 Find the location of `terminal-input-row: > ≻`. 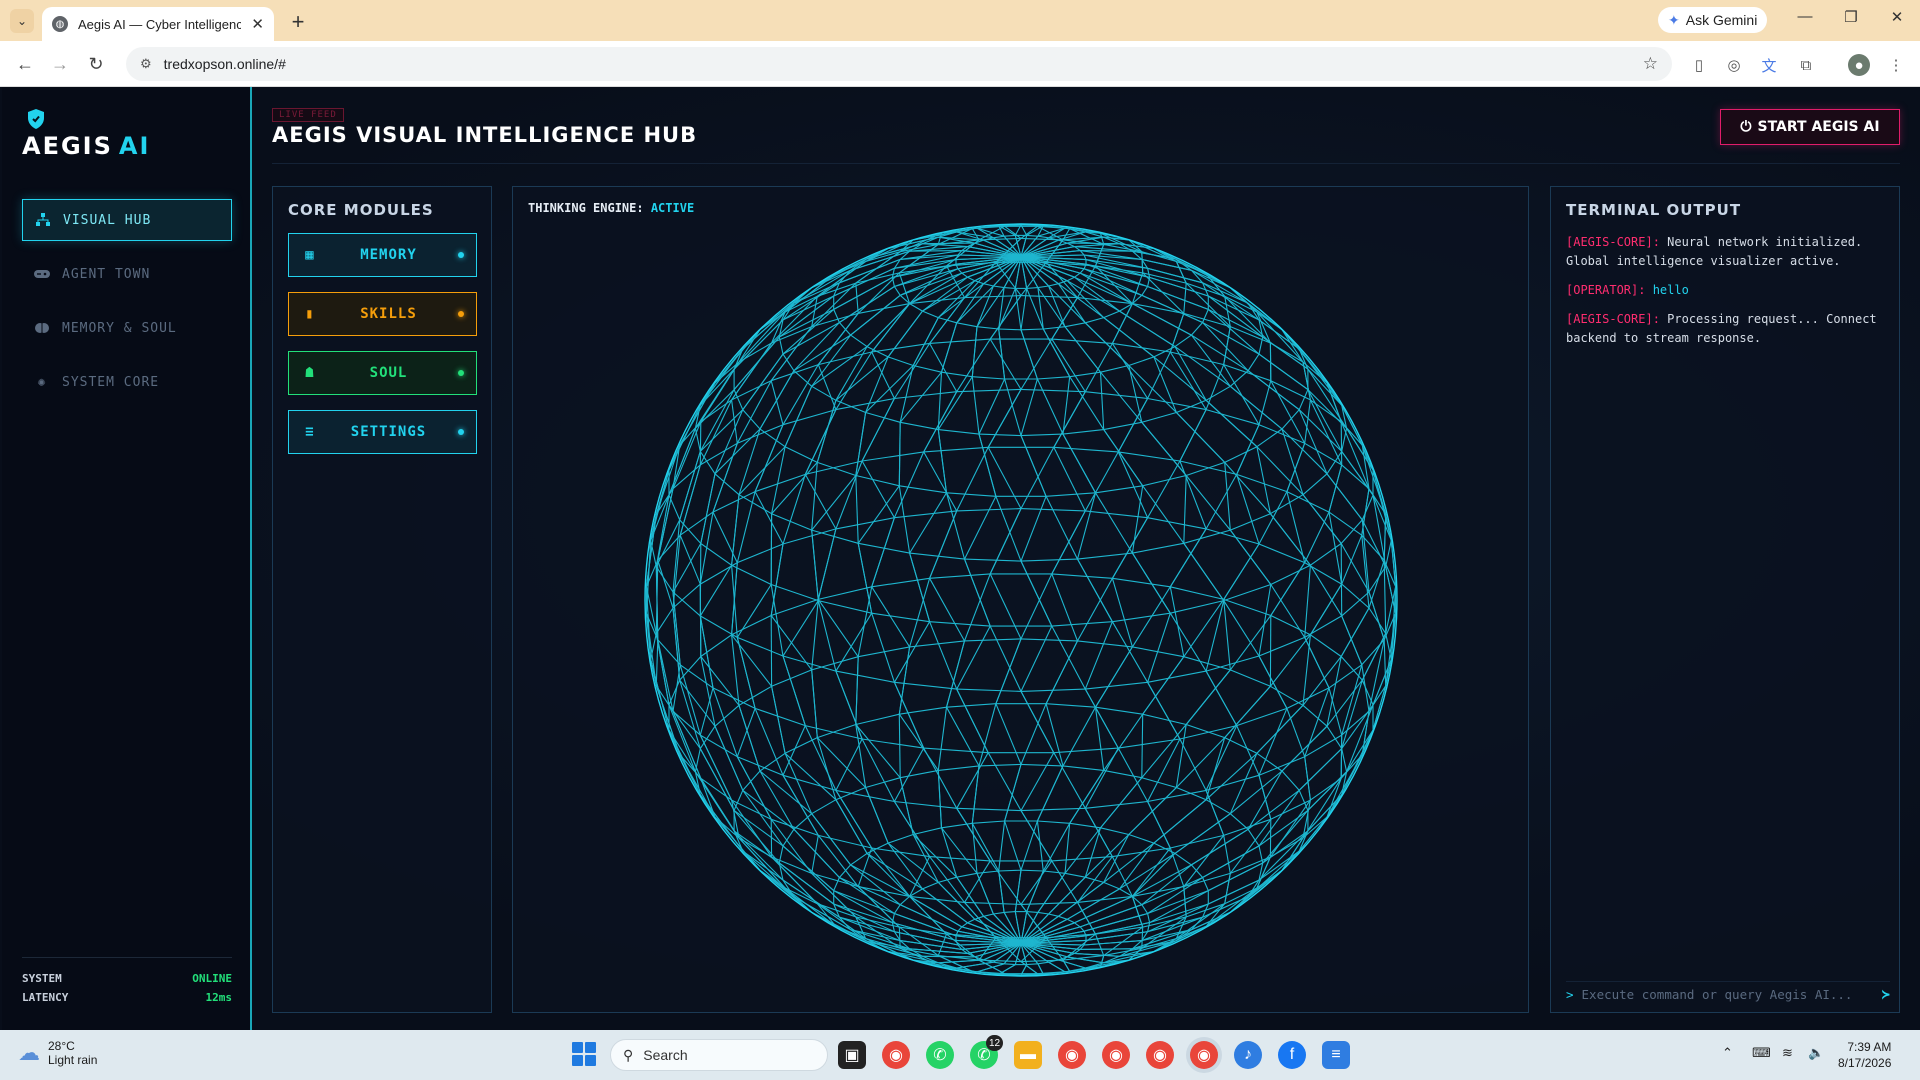

terminal-input-row: > ≻ is located at coordinates (1728, 992).